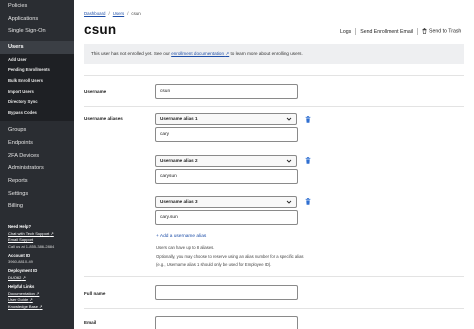 The height and width of the screenshot is (329, 474). Describe the element at coordinates (37, 206) in the screenshot. I see `nav-billing: Billing` at that location.